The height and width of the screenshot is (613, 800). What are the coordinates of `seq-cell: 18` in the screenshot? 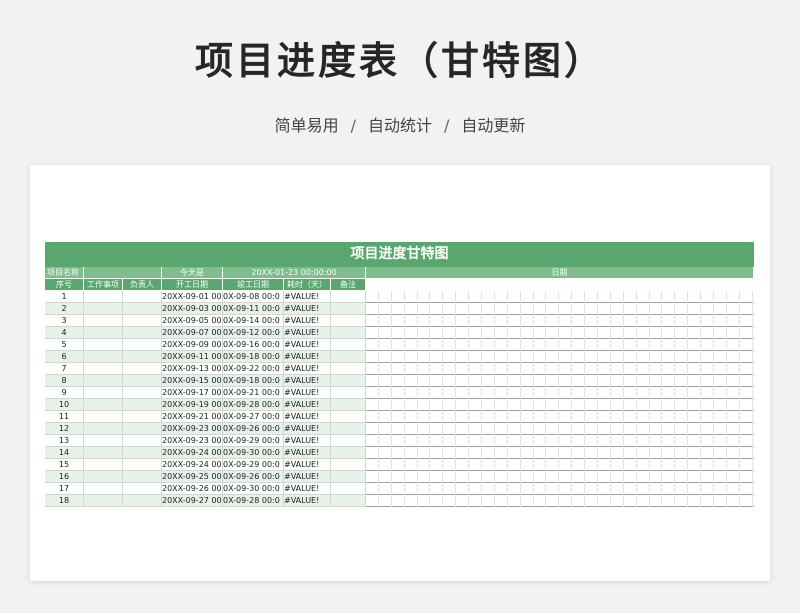 It's located at (64, 501).